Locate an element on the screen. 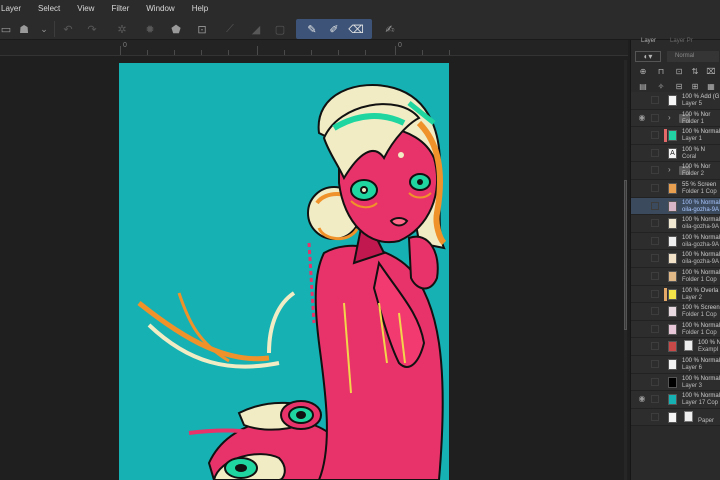  reference-layer-icon: ⇅ is located at coordinates (695, 71).